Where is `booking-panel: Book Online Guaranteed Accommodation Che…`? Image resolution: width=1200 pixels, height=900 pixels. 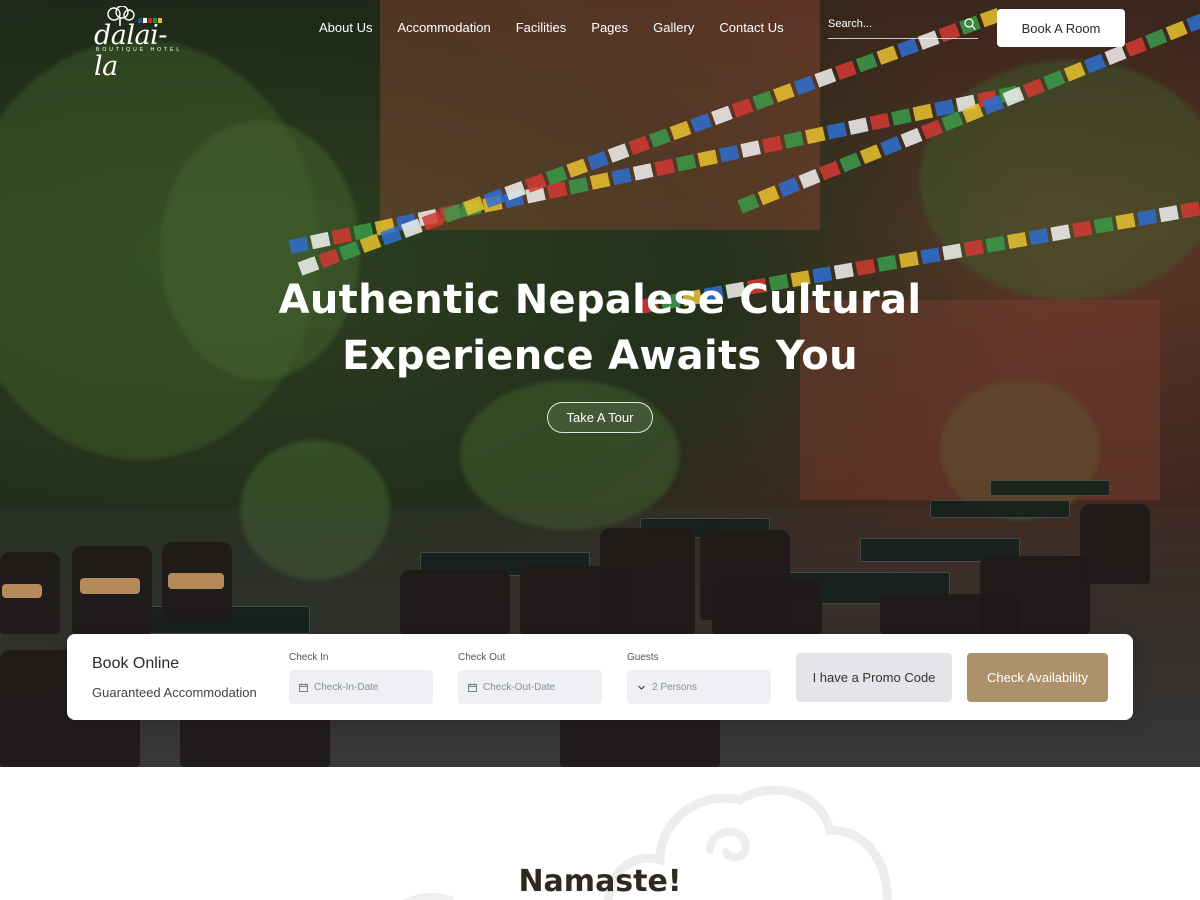 booking-panel: Book Online Guaranteed Accommodation Che… is located at coordinates (600, 677).